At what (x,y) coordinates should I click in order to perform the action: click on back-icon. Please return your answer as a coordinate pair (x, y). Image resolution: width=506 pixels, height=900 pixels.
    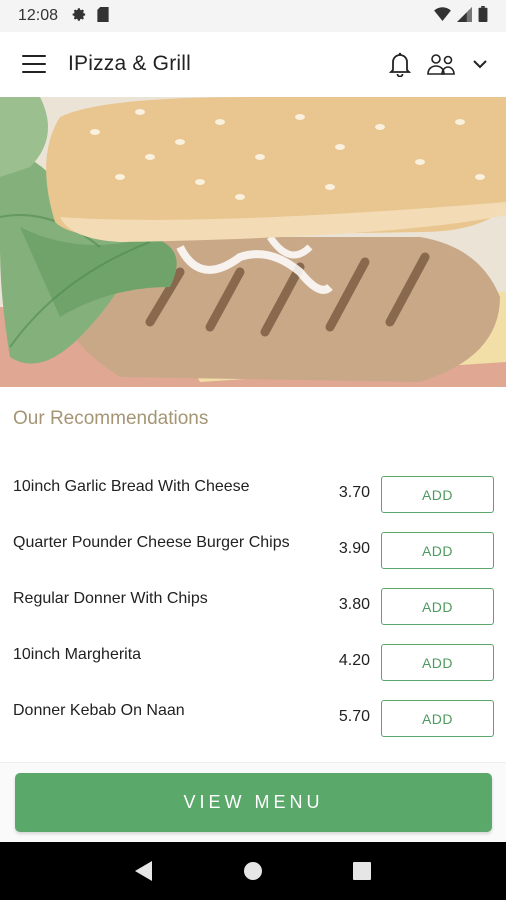
    Looking at the image, I should click on (144, 871).